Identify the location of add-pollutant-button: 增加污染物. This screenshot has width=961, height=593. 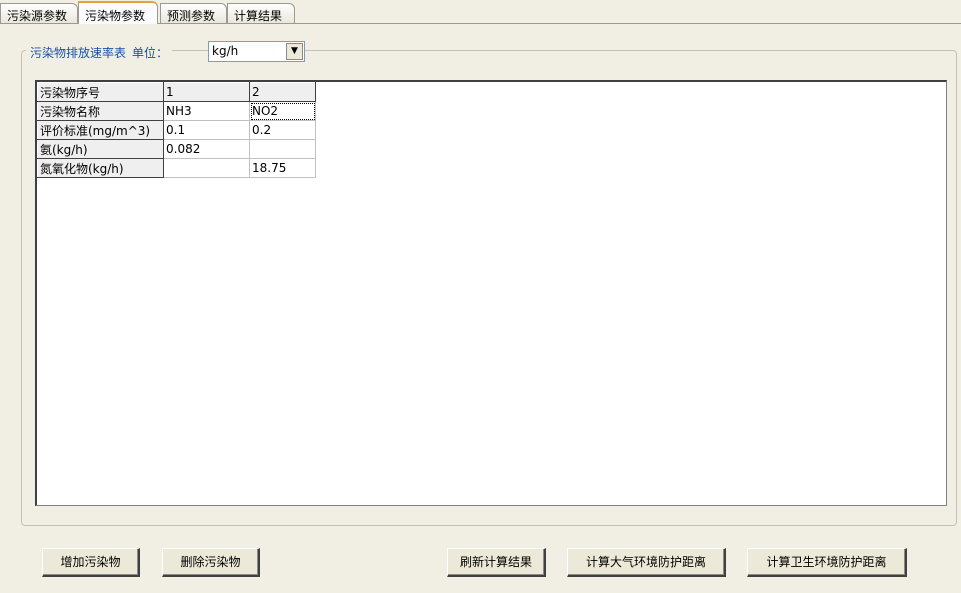
(91, 562).